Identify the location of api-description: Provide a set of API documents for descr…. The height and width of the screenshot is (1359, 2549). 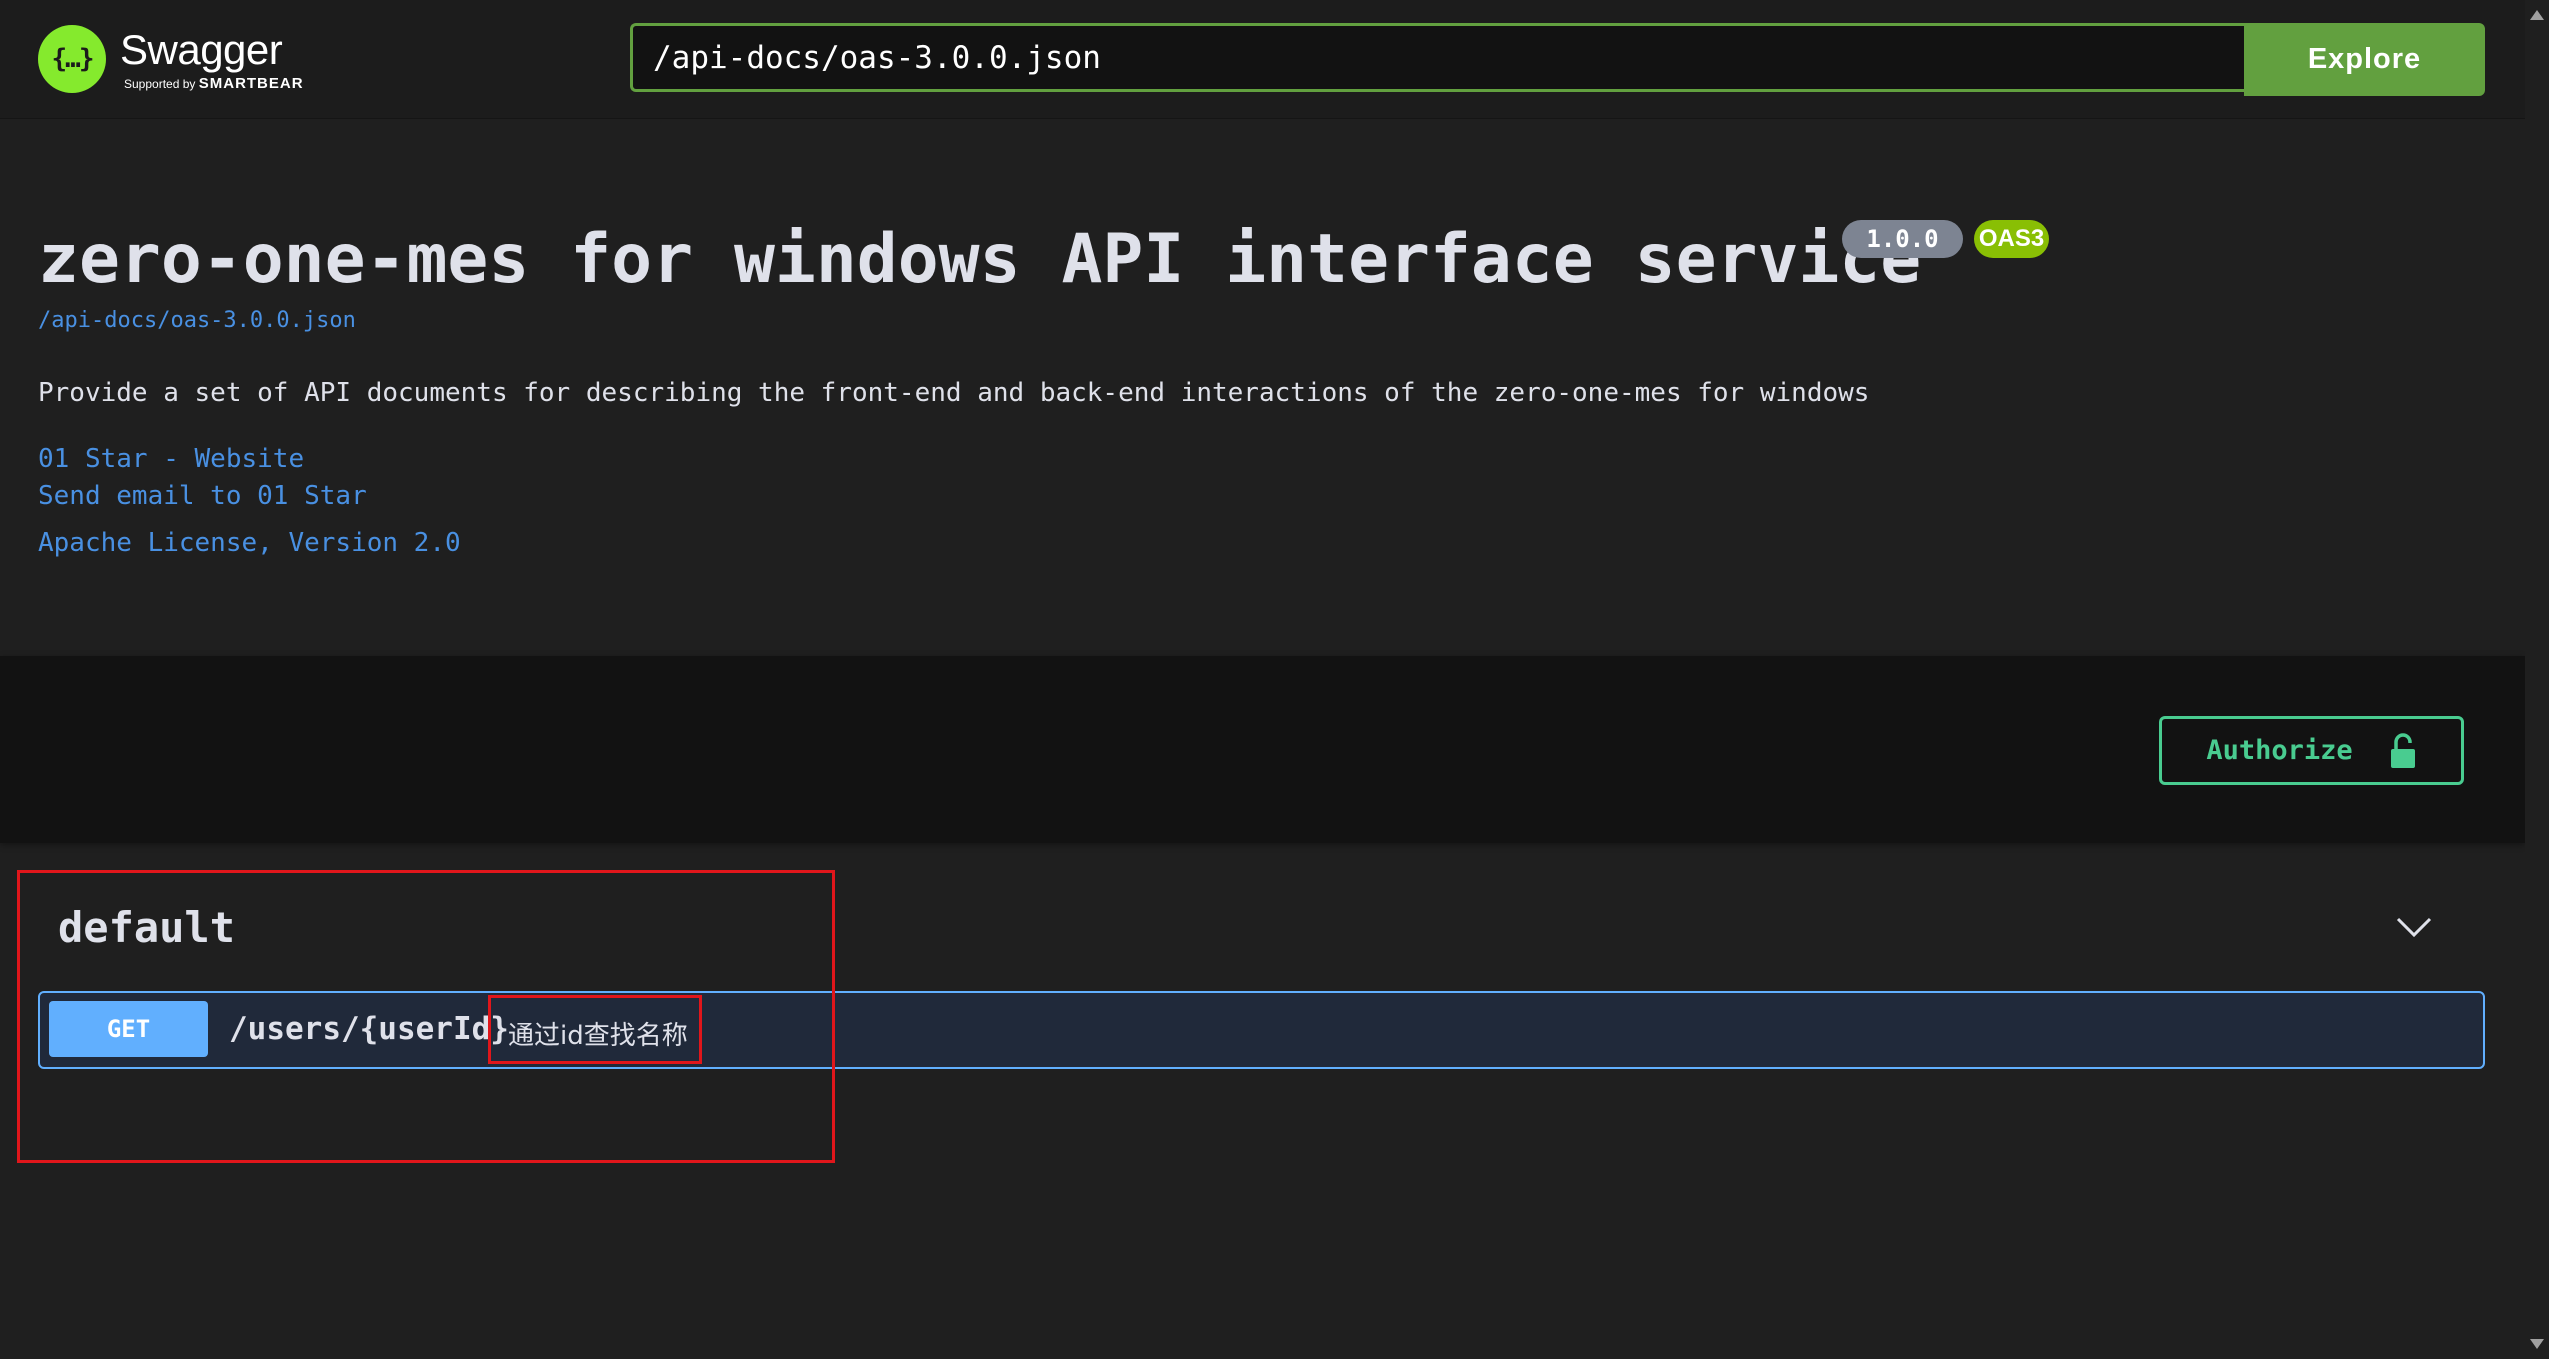
(954, 393).